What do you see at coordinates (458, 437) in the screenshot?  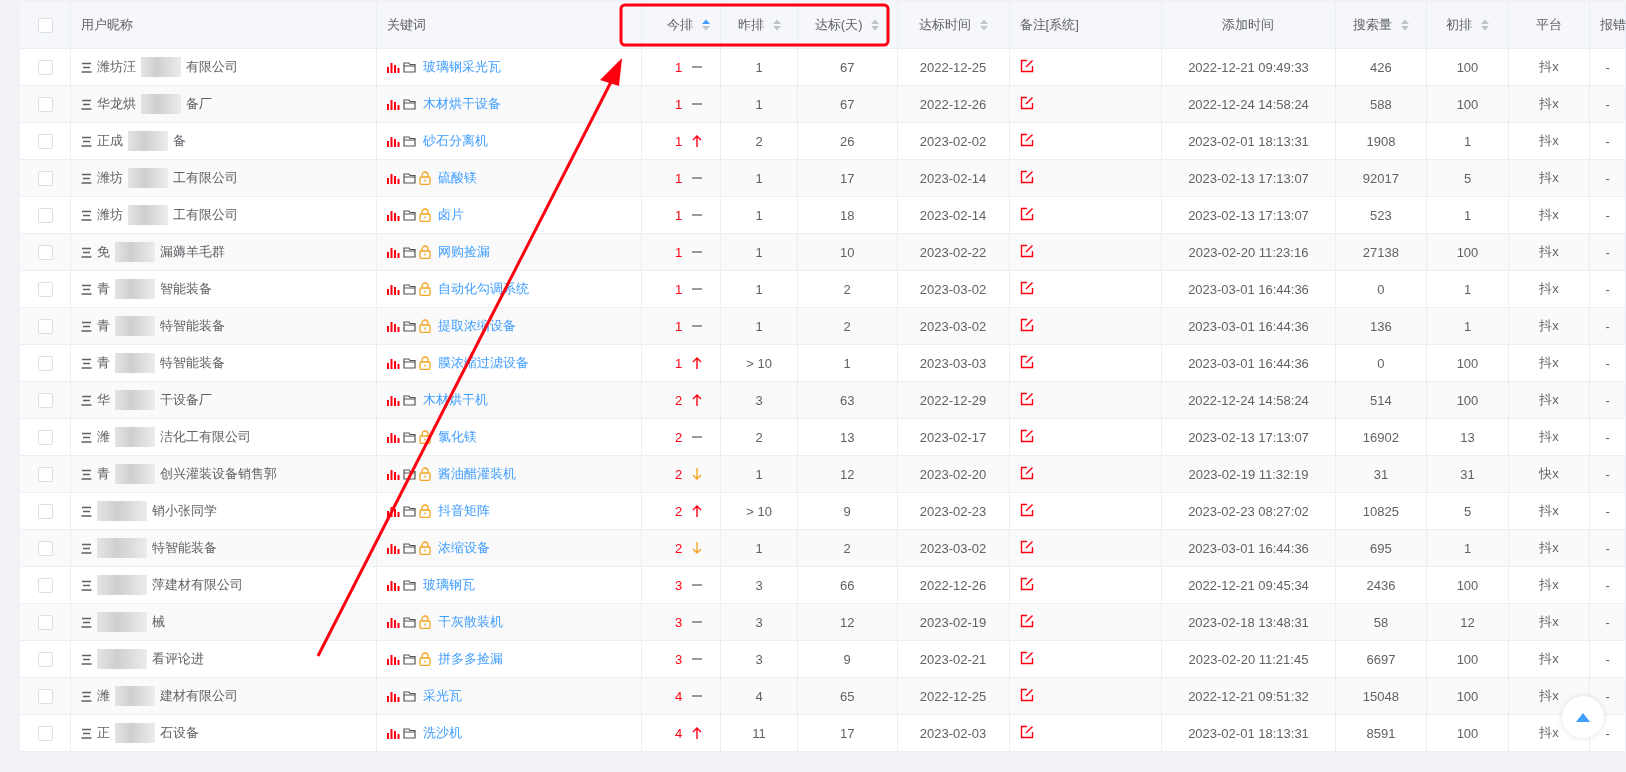 I see `keyword-link: 氯化镁` at bounding box center [458, 437].